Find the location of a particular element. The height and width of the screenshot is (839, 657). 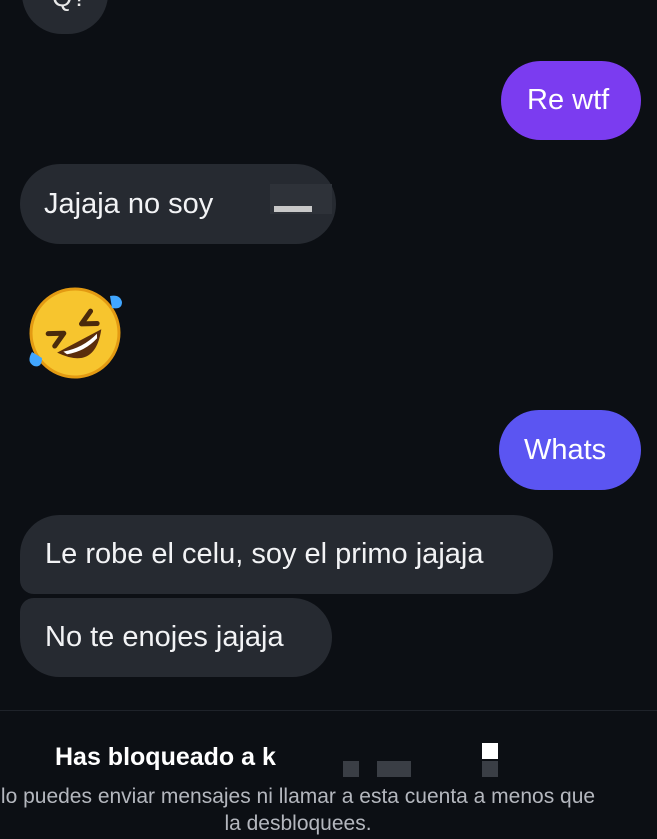

message-text: Le robe el celu, soy el primo jajaja is located at coordinates (264, 554).